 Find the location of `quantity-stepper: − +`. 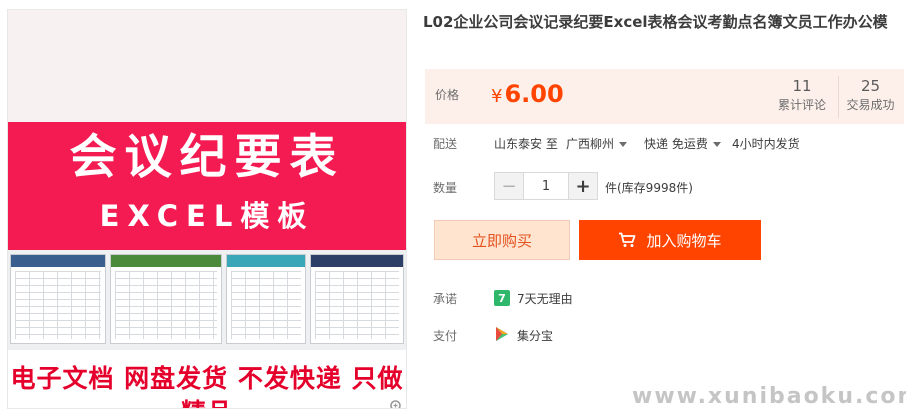

quantity-stepper: − + is located at coordinates (546, 186).